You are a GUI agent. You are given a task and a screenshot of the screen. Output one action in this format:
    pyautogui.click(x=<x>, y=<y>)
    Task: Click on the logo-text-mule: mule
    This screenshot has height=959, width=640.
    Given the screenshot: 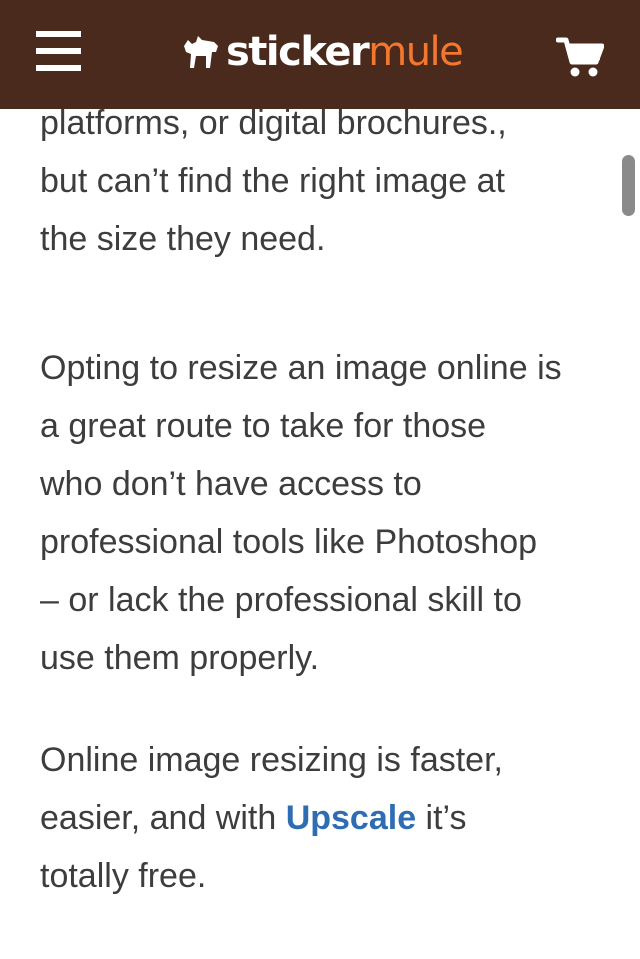 What is the action you would take?
    pyautogui.click(x=416, y=52)
    